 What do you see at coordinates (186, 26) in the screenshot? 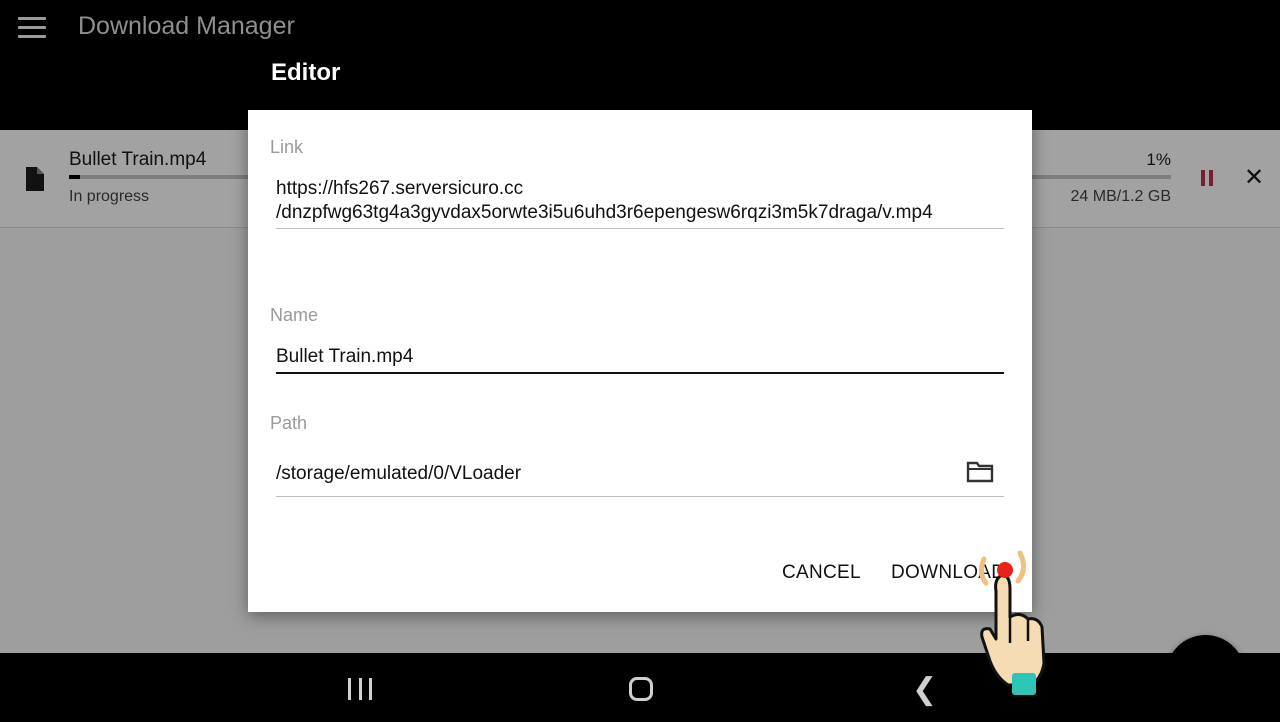
I see `app-title: Download Manager` at bounding box center [186, 26].